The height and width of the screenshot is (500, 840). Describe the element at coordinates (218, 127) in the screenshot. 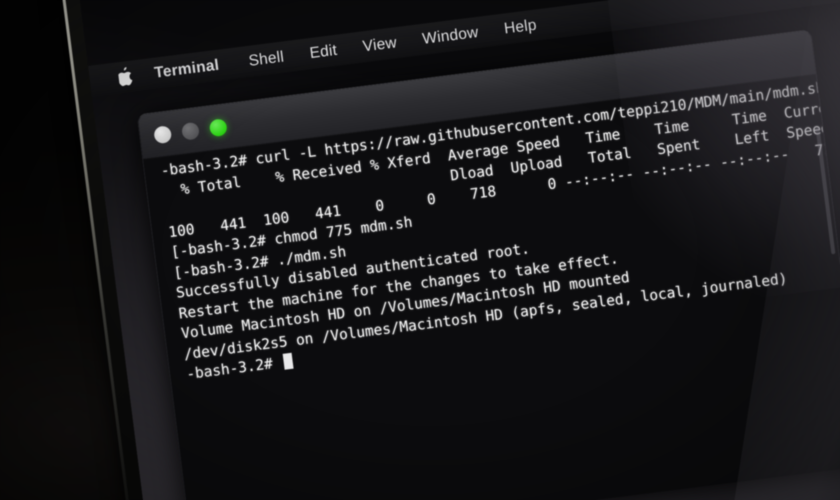

I see `zoom-button` at that location.